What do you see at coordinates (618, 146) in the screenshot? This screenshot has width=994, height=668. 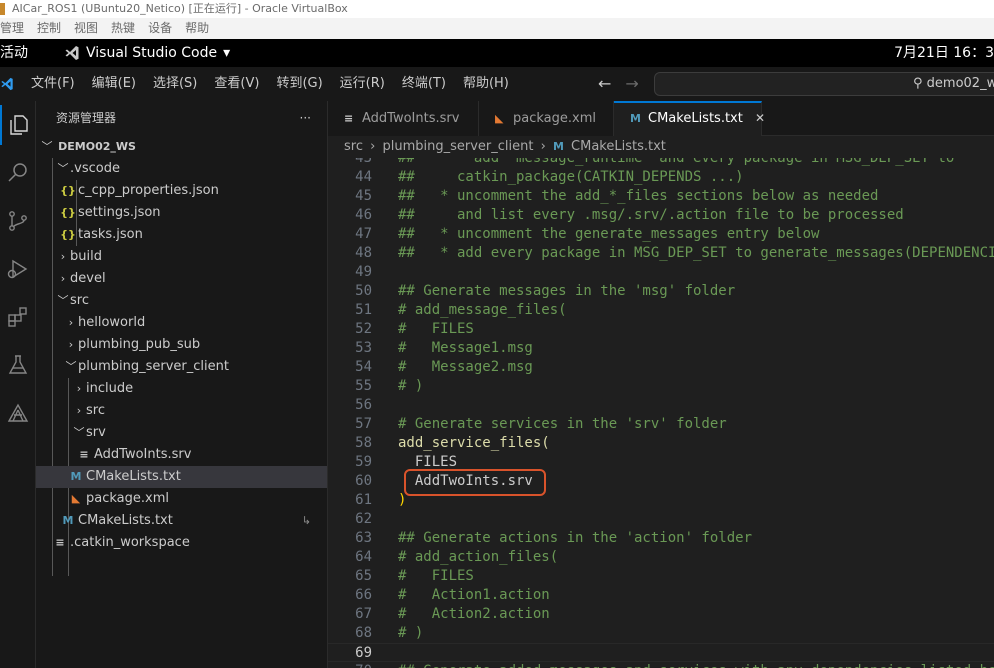 I see `breadcrumb-file: CMakeLists.txt` at bounding box center [618, 146].